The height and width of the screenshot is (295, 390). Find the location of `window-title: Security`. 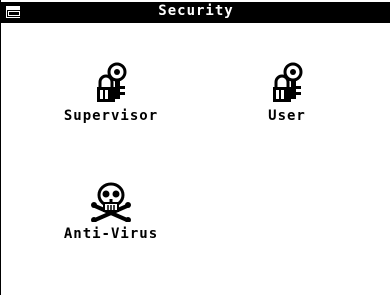

window-title: Security is located at coordinates (196, 11).